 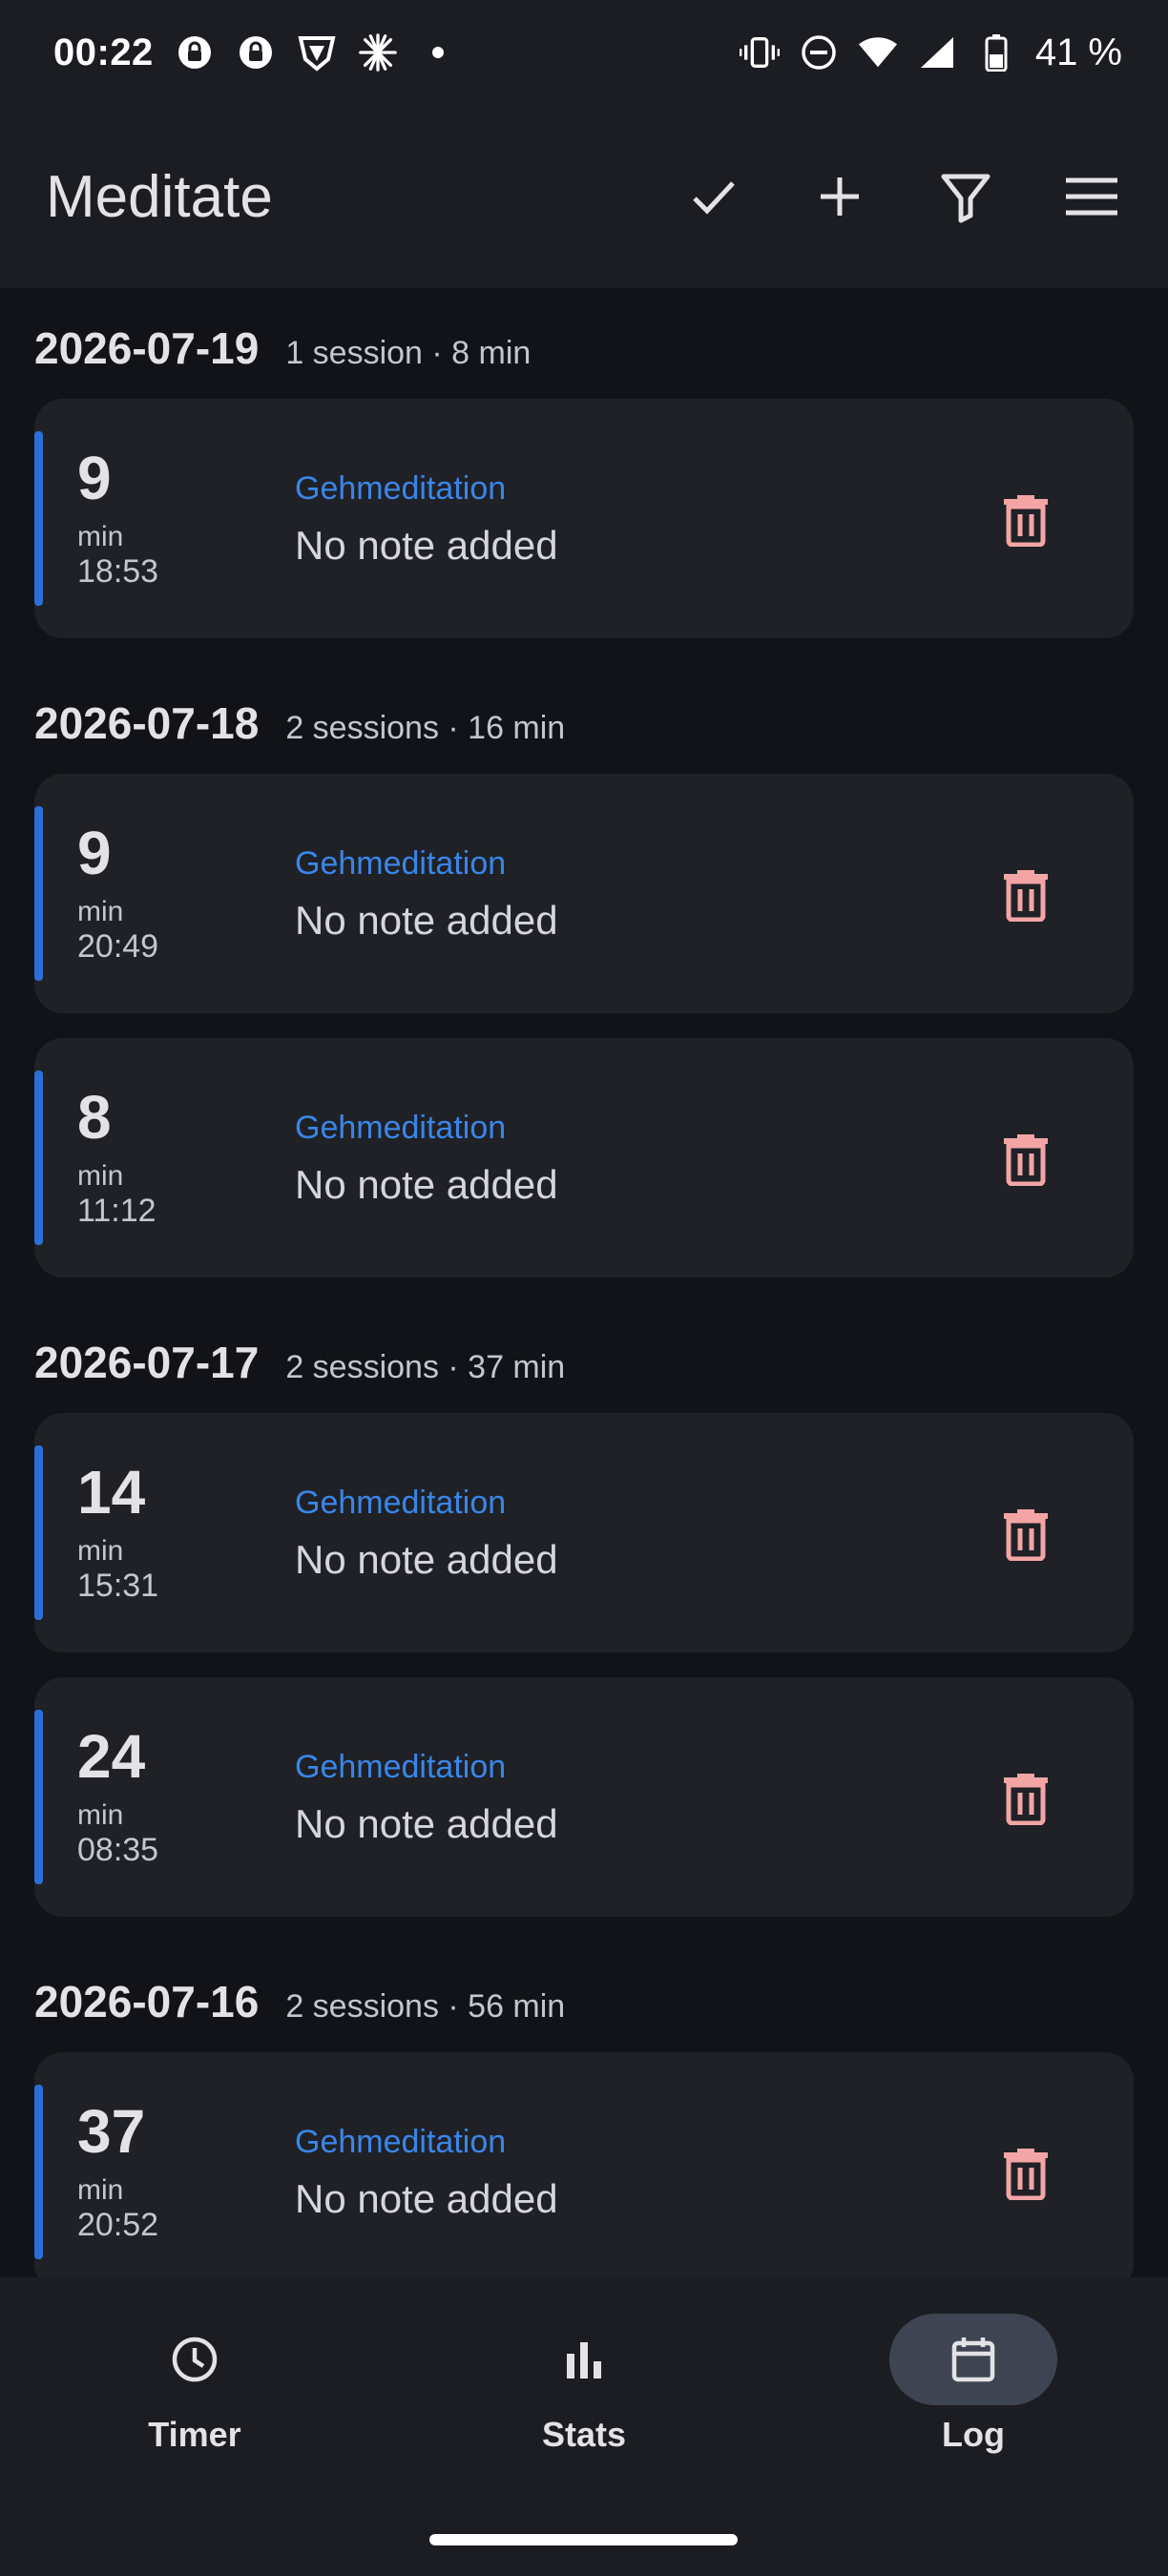 I want to click on session-time: 20:52, so click(x=118, y=2224).